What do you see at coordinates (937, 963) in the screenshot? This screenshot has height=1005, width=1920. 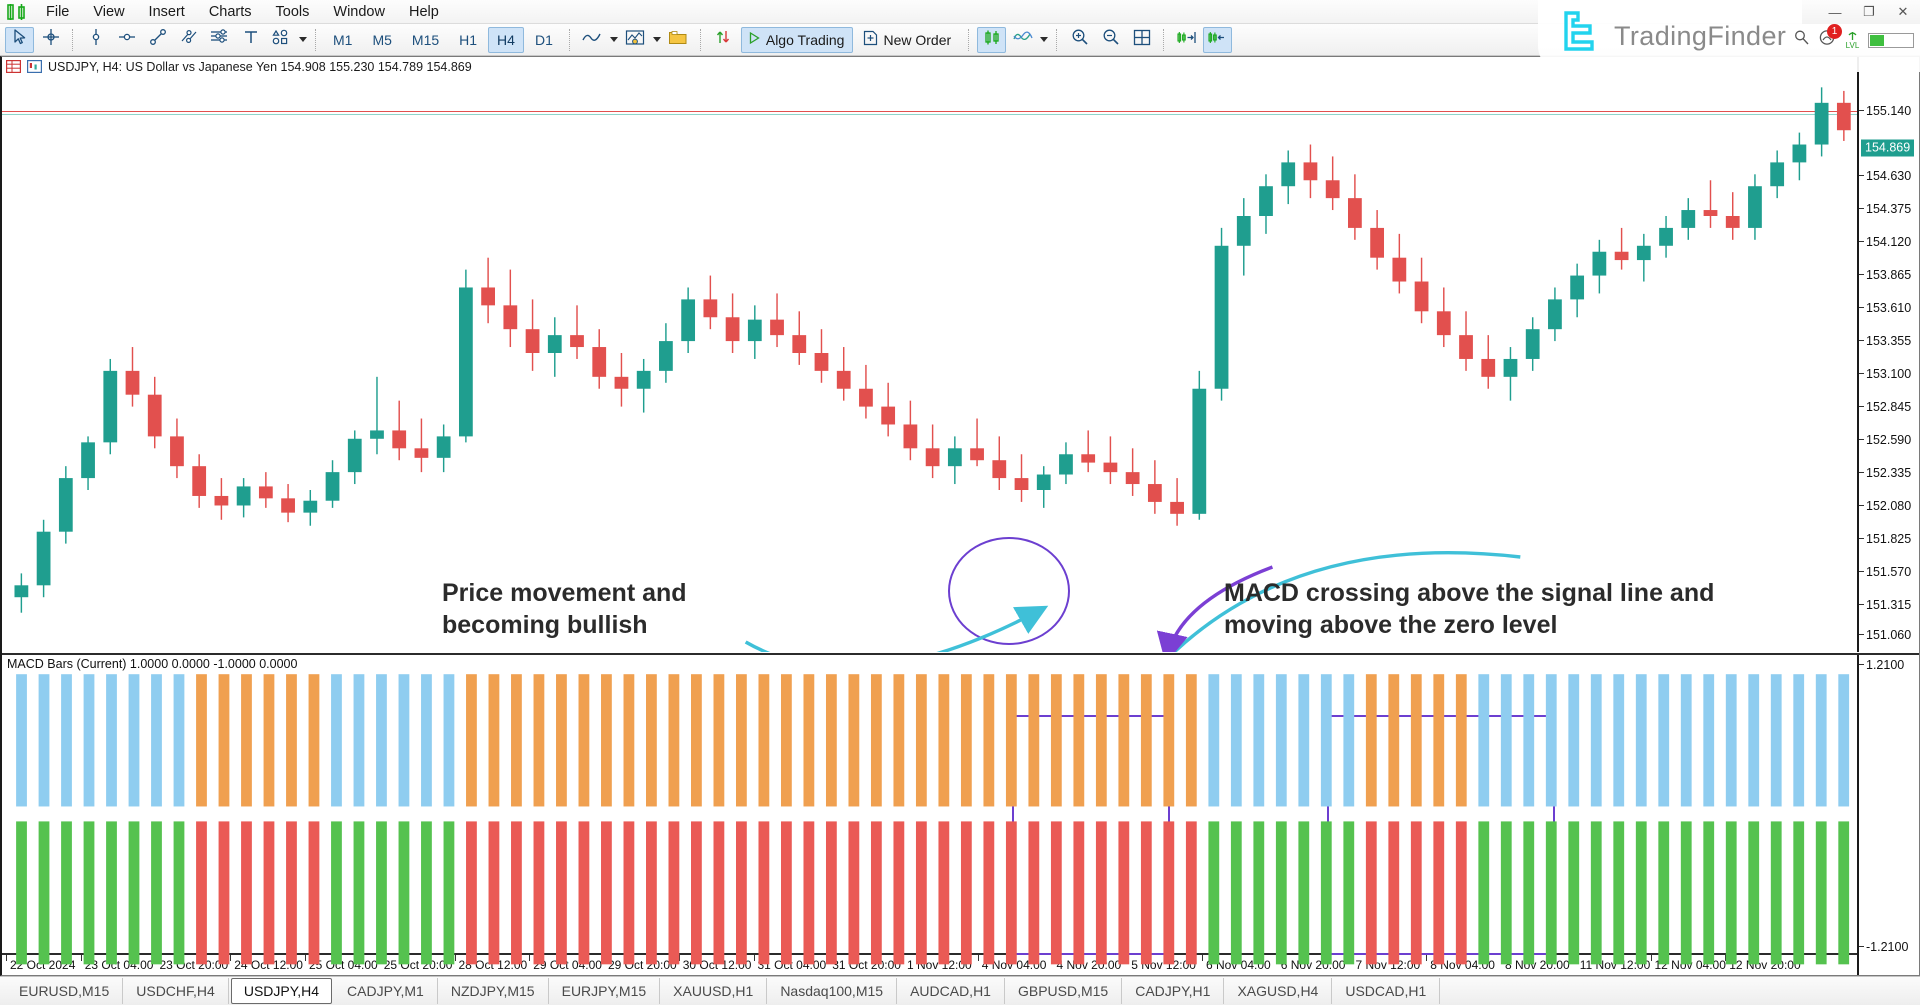 I see `time-tick: 1 Nov 12:00` at bounding box center [937, 963].